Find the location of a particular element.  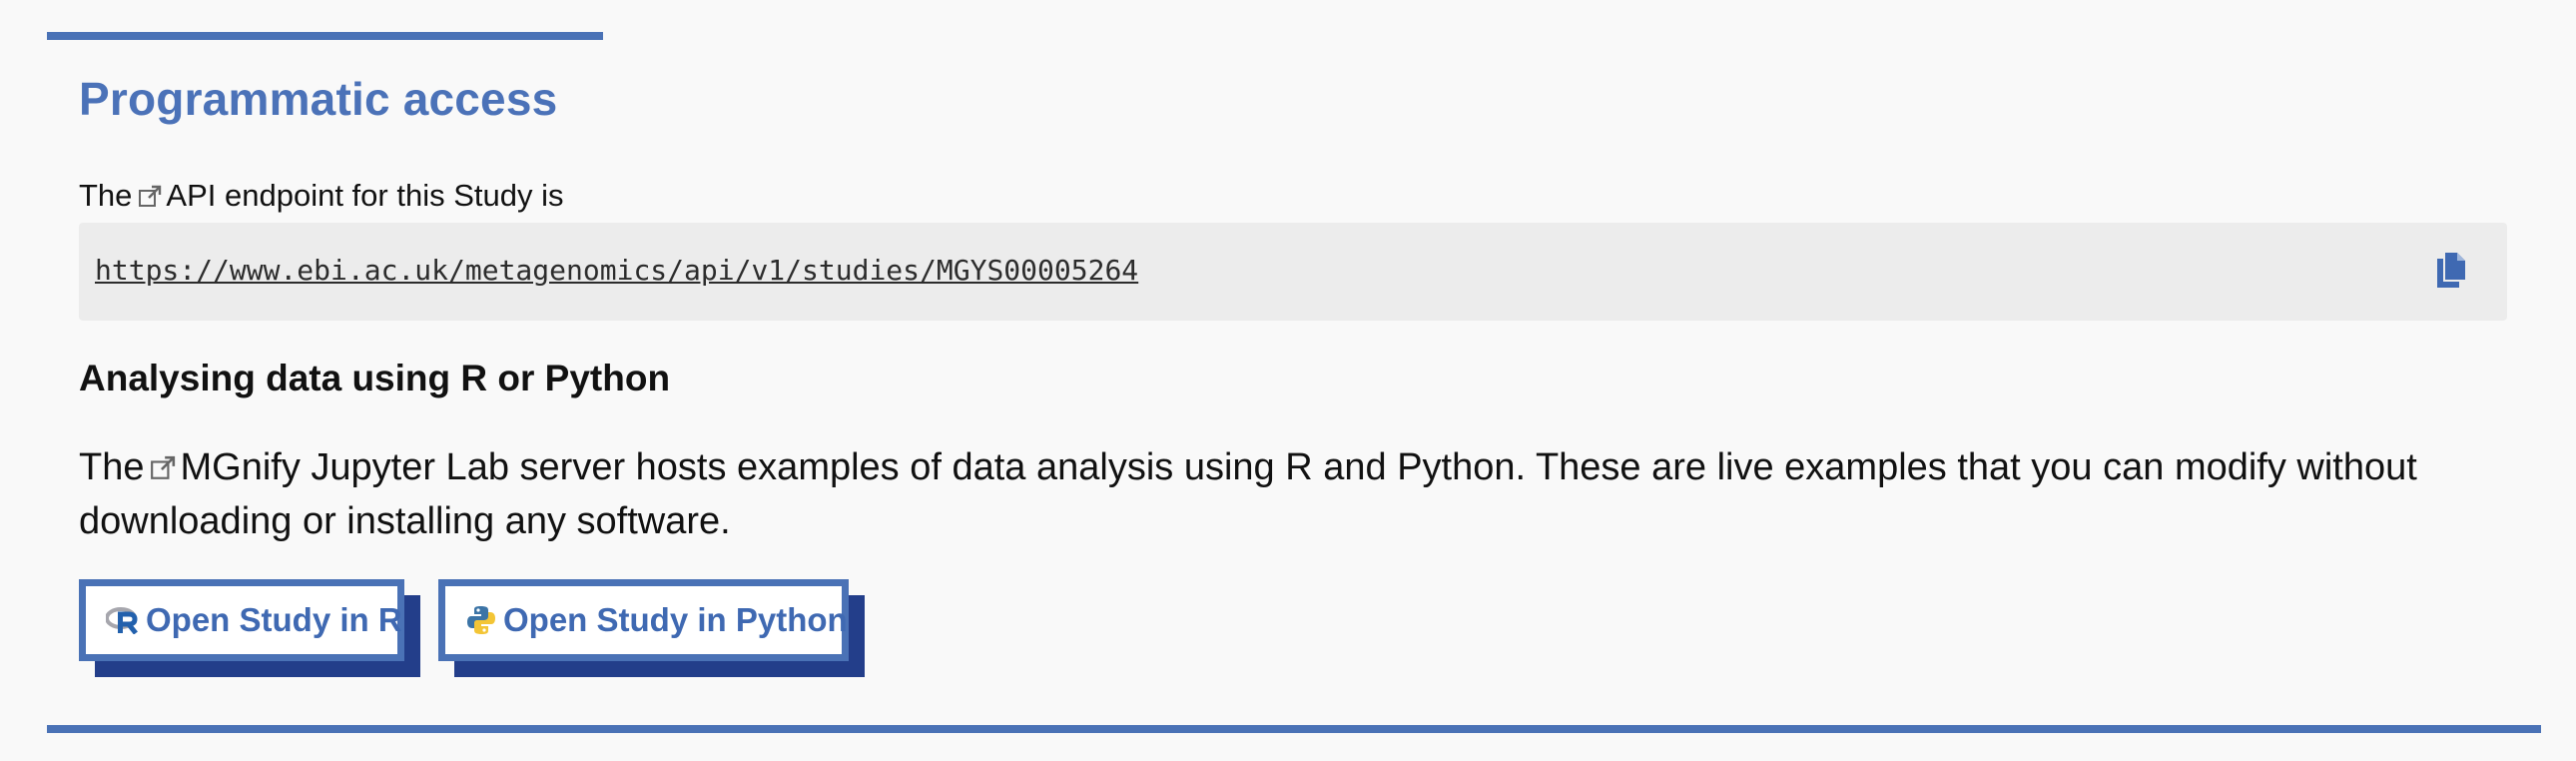

api-endpoint-link: API endpoint for this Study is is located at coordinates (364, 195).